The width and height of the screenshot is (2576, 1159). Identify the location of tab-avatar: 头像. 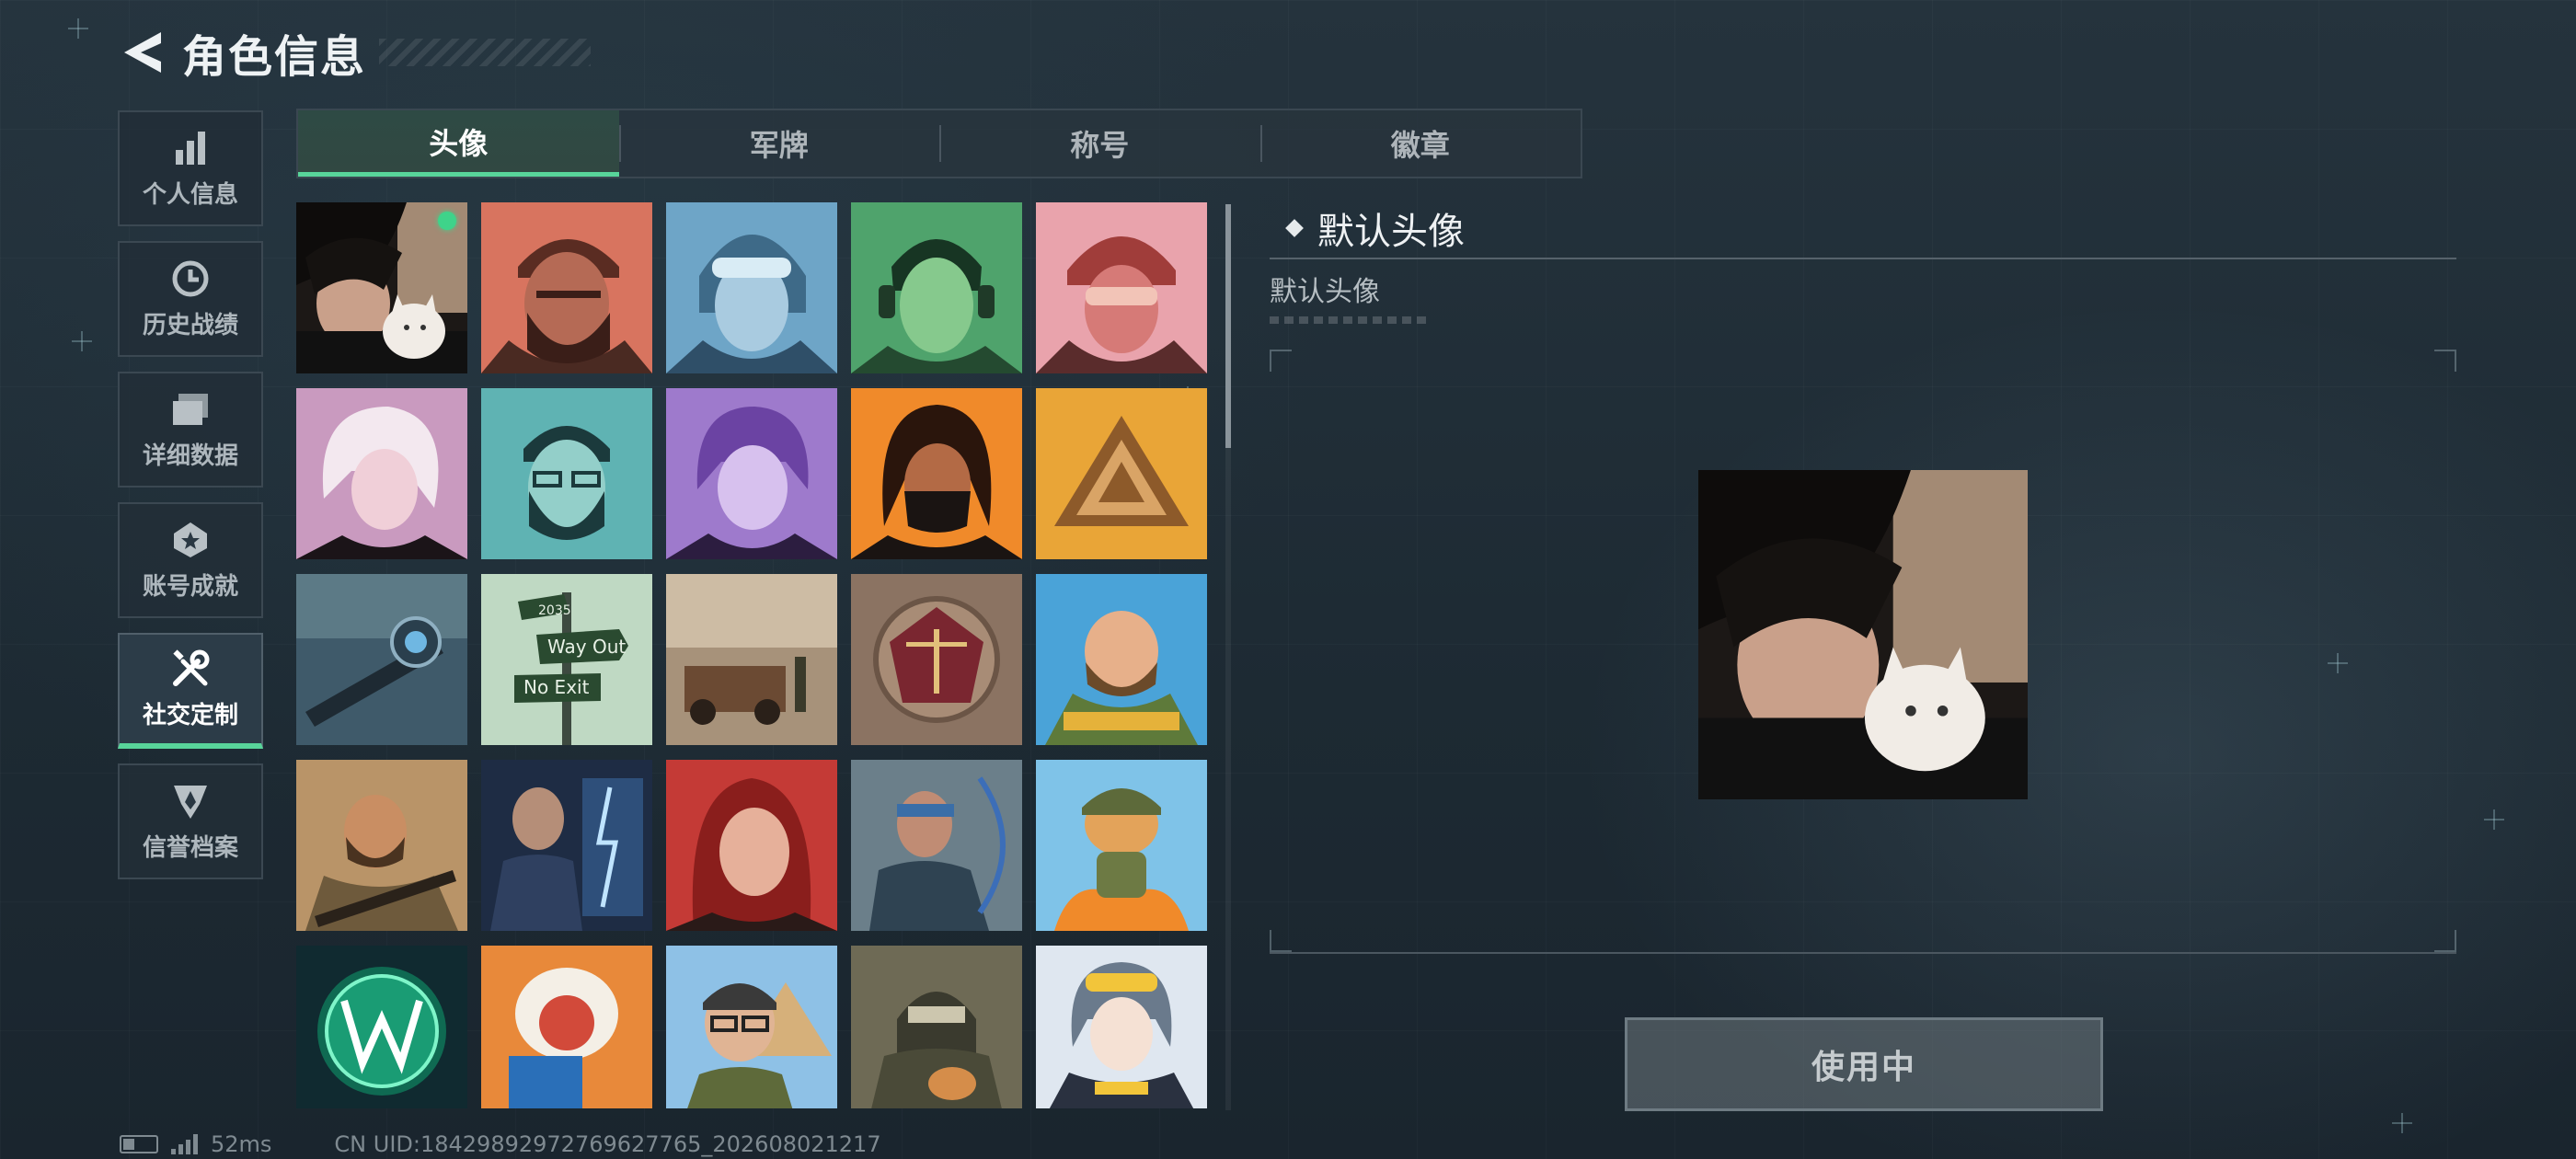
(458, 143).